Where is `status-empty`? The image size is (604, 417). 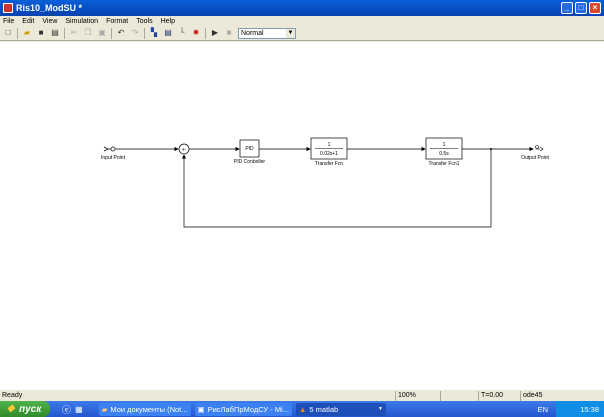
status-empty is located at coordinates (459, 396).